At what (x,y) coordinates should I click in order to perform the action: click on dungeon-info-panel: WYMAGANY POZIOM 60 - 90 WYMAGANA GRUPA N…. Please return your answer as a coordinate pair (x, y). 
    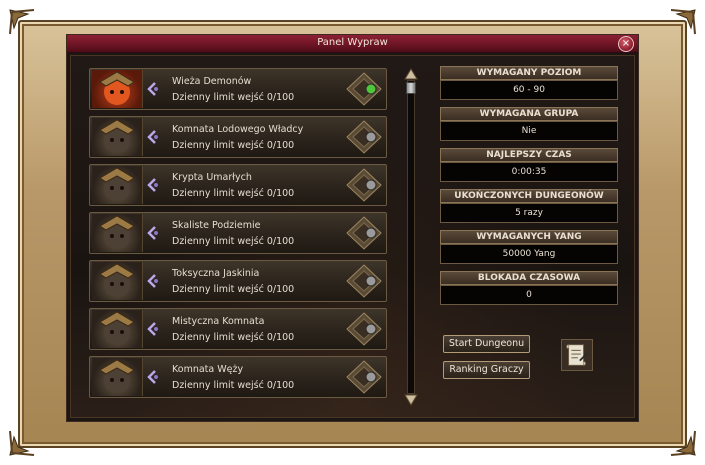
    Looking at the image, I should click on (529, 189).